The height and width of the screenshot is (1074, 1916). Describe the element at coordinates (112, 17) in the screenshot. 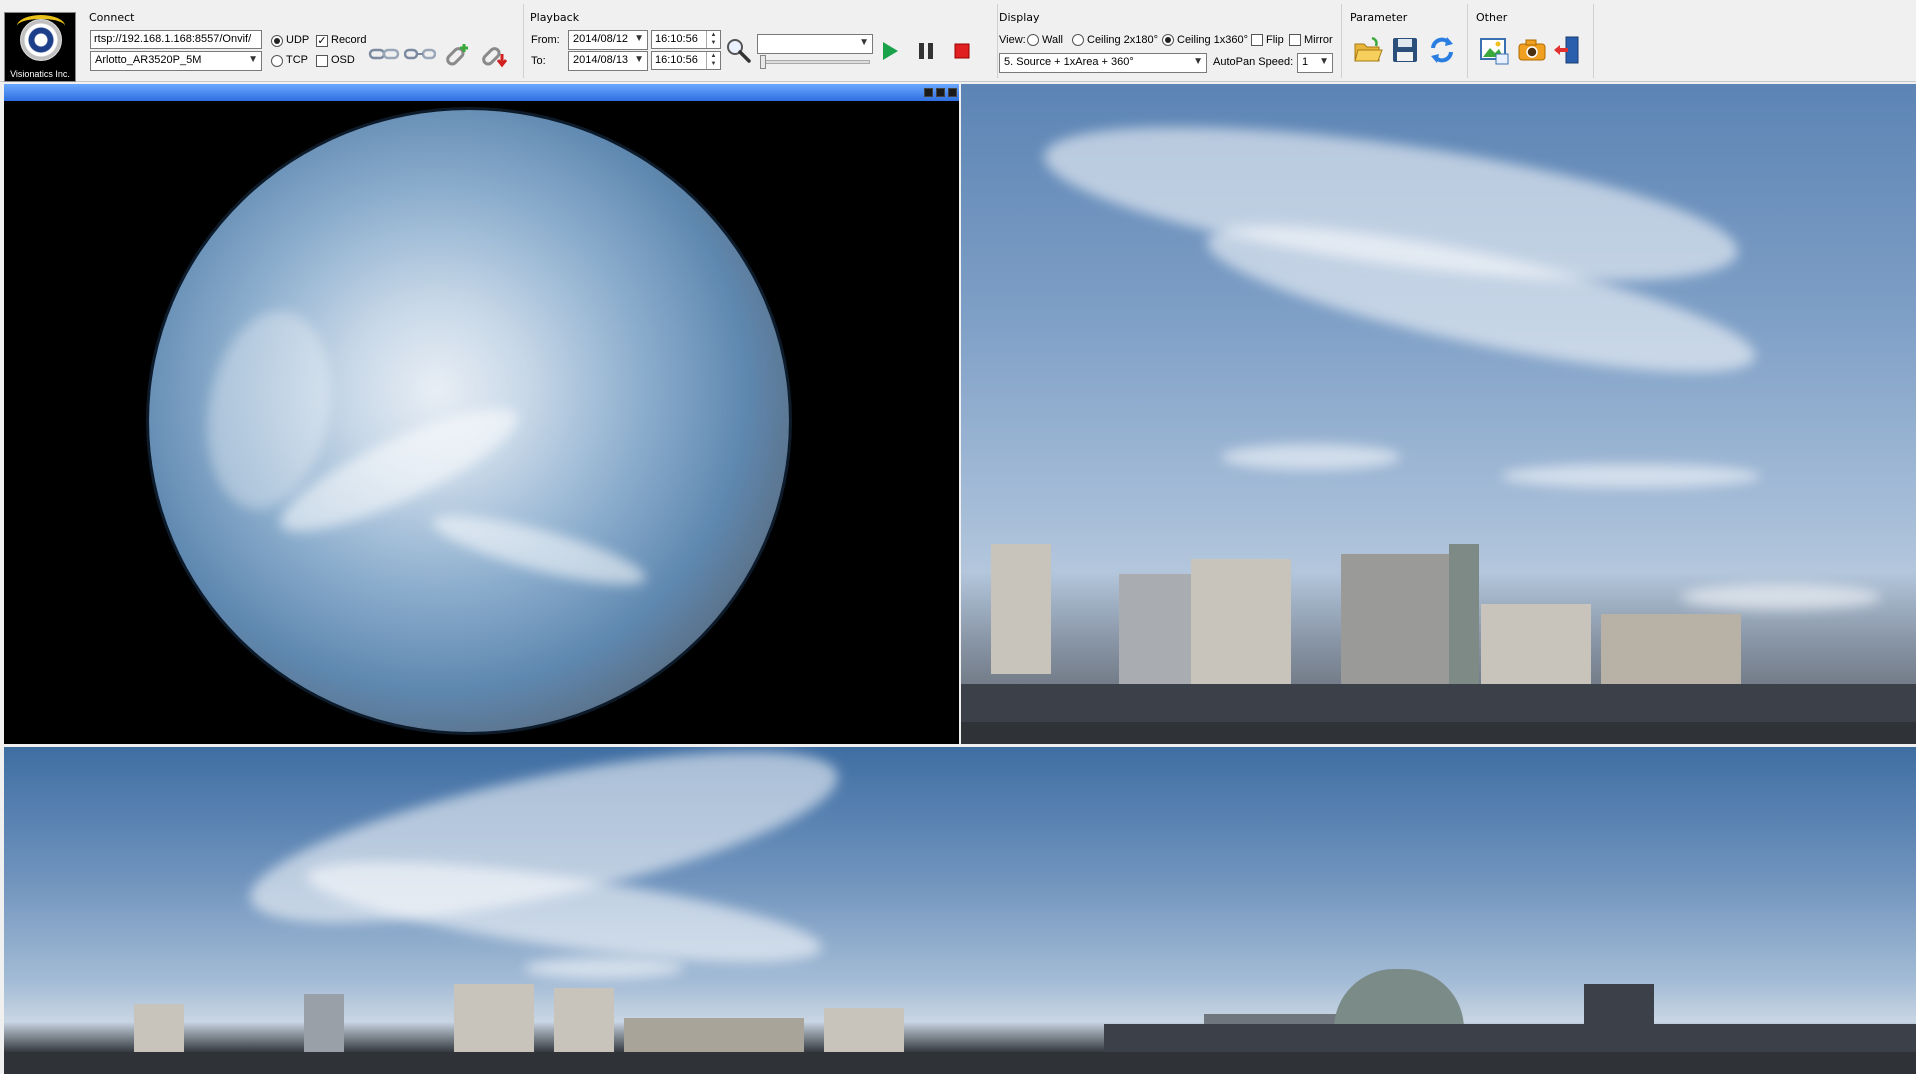

I see `connect-title: Connect` at that location.